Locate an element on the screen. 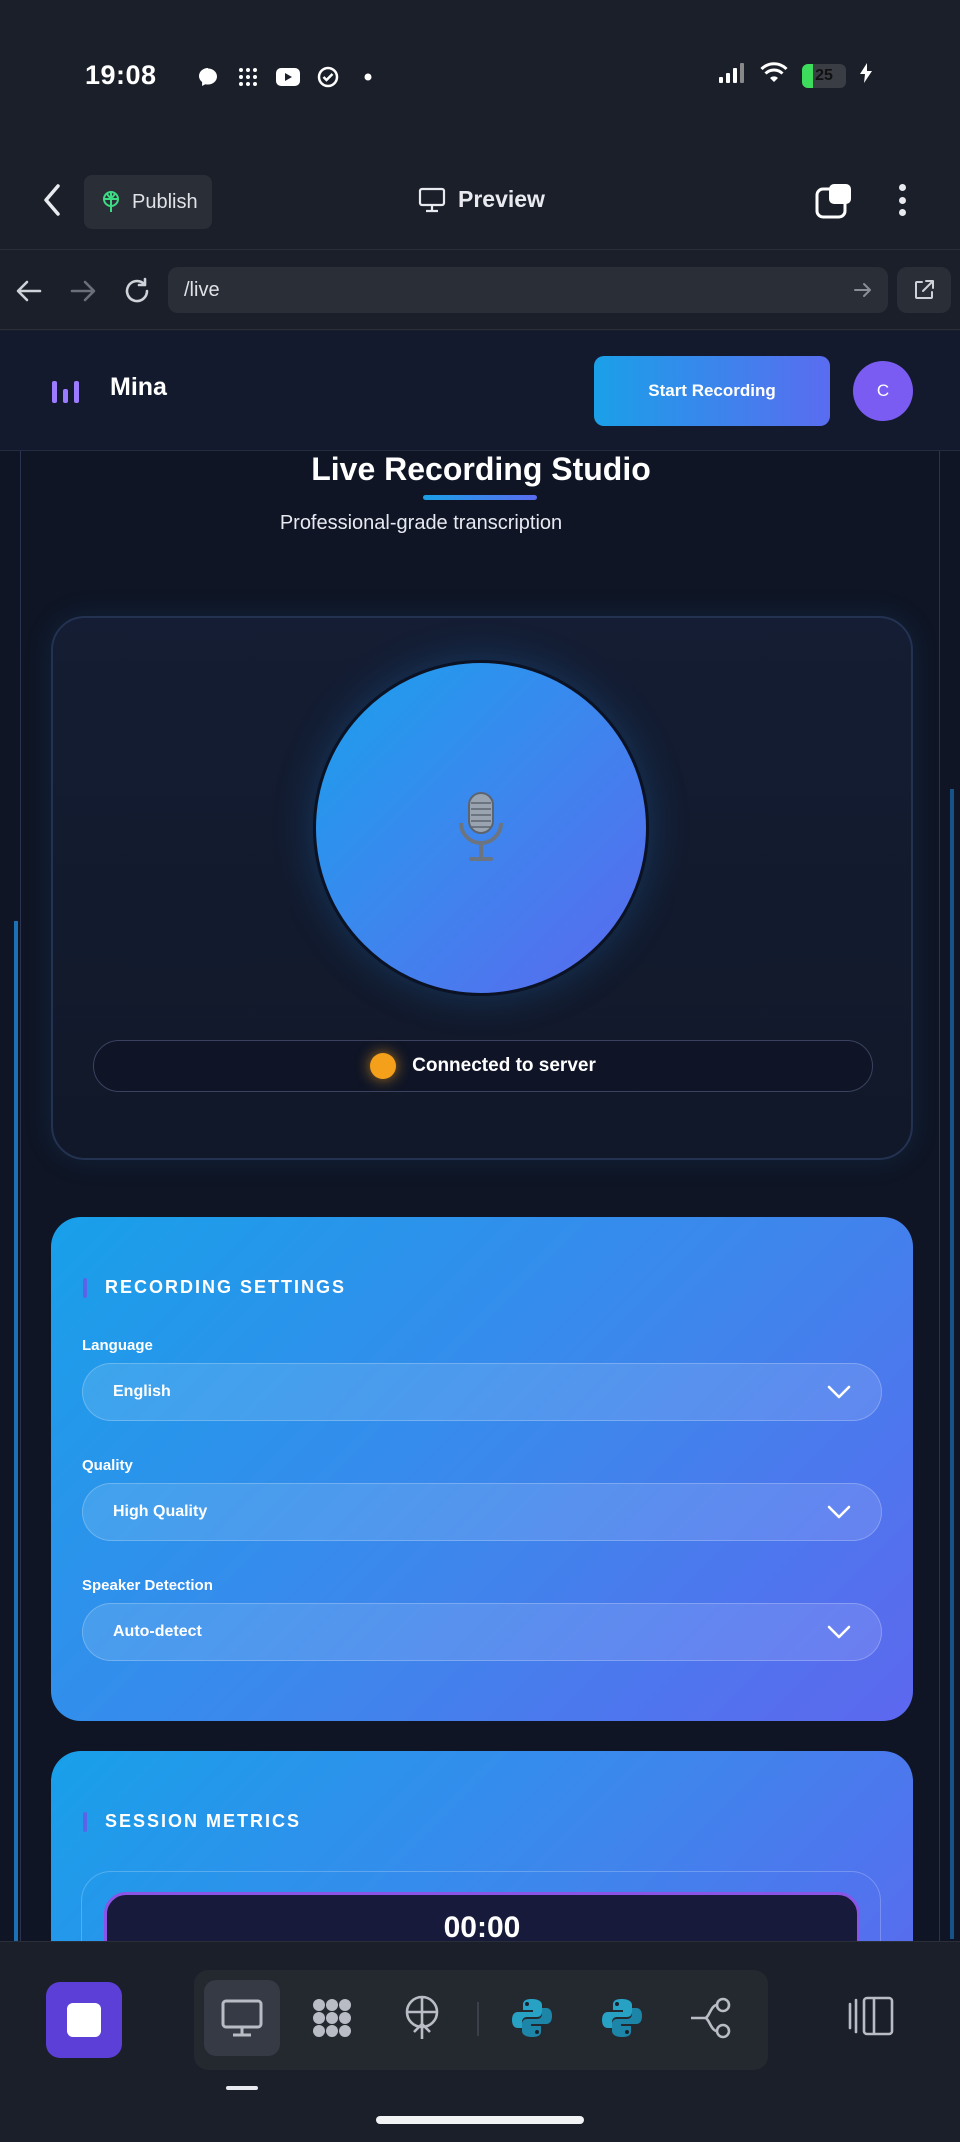  battery-icon: 25 is located at coordinates (824, 75).